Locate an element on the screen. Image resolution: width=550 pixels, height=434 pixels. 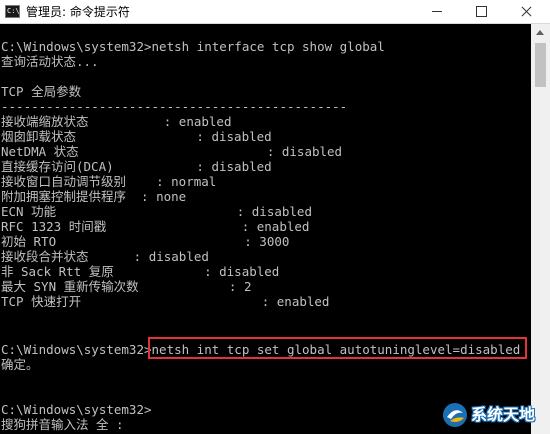
maximize-button is located at coordinates (481, 11).